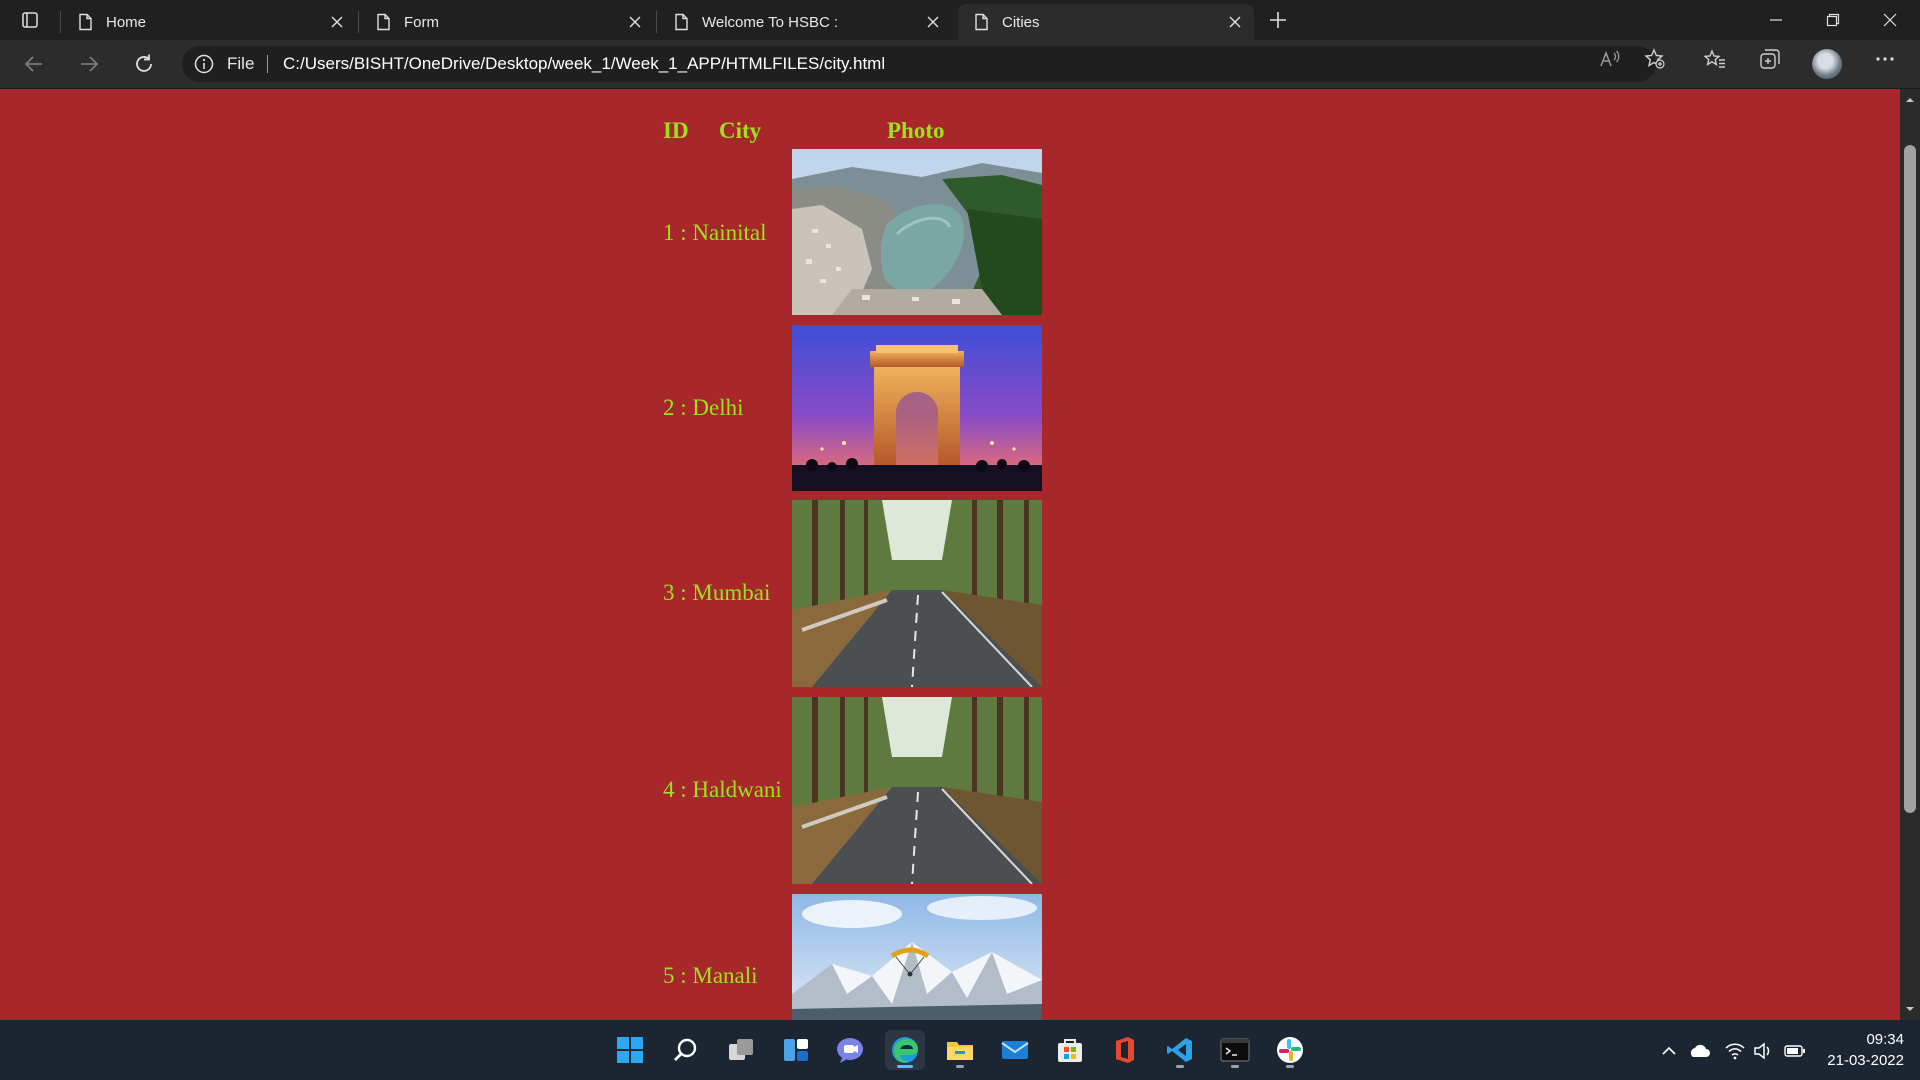 The image size is (1920, 1080). What do you see at coordinates (703, 407) in the screenshot?
I see `city-row-label: 2 : Delhi` at bounding box center [703, 407].